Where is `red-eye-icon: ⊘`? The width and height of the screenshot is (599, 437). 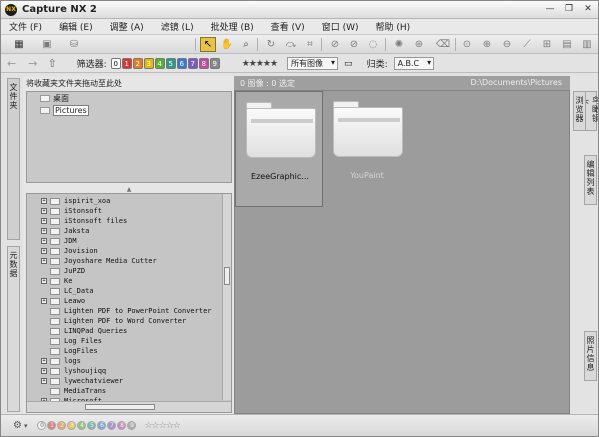
red-eye-icon: ⊘ is located at coordinates (335, 44).